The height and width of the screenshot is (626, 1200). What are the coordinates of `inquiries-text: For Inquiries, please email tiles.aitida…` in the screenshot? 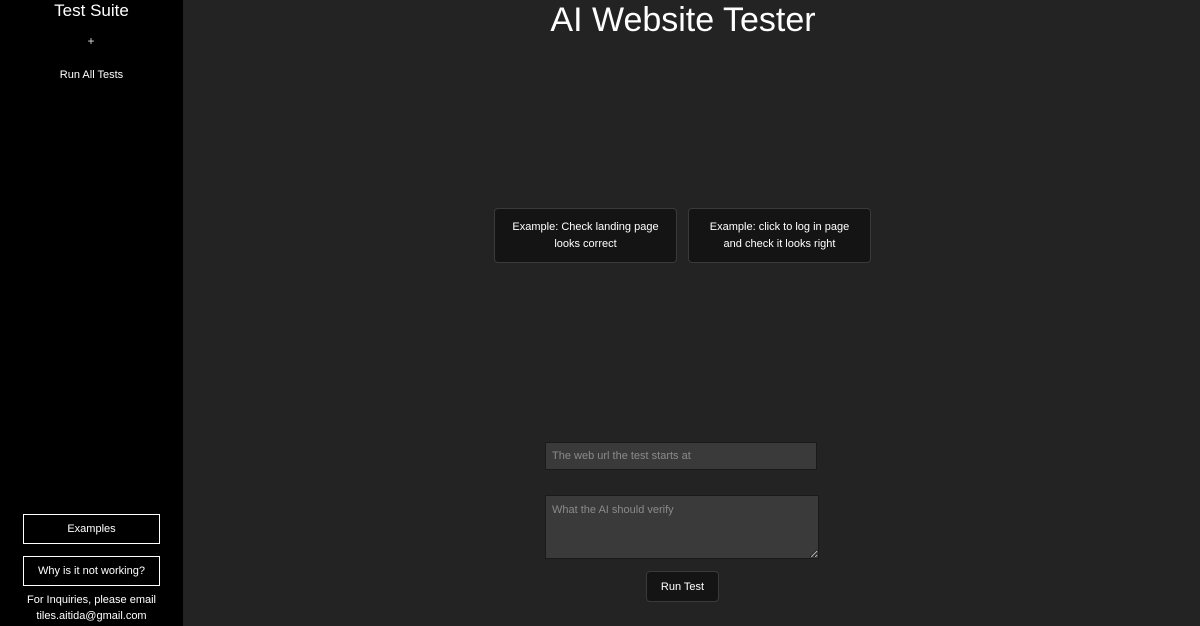 It's located at (91, 608).